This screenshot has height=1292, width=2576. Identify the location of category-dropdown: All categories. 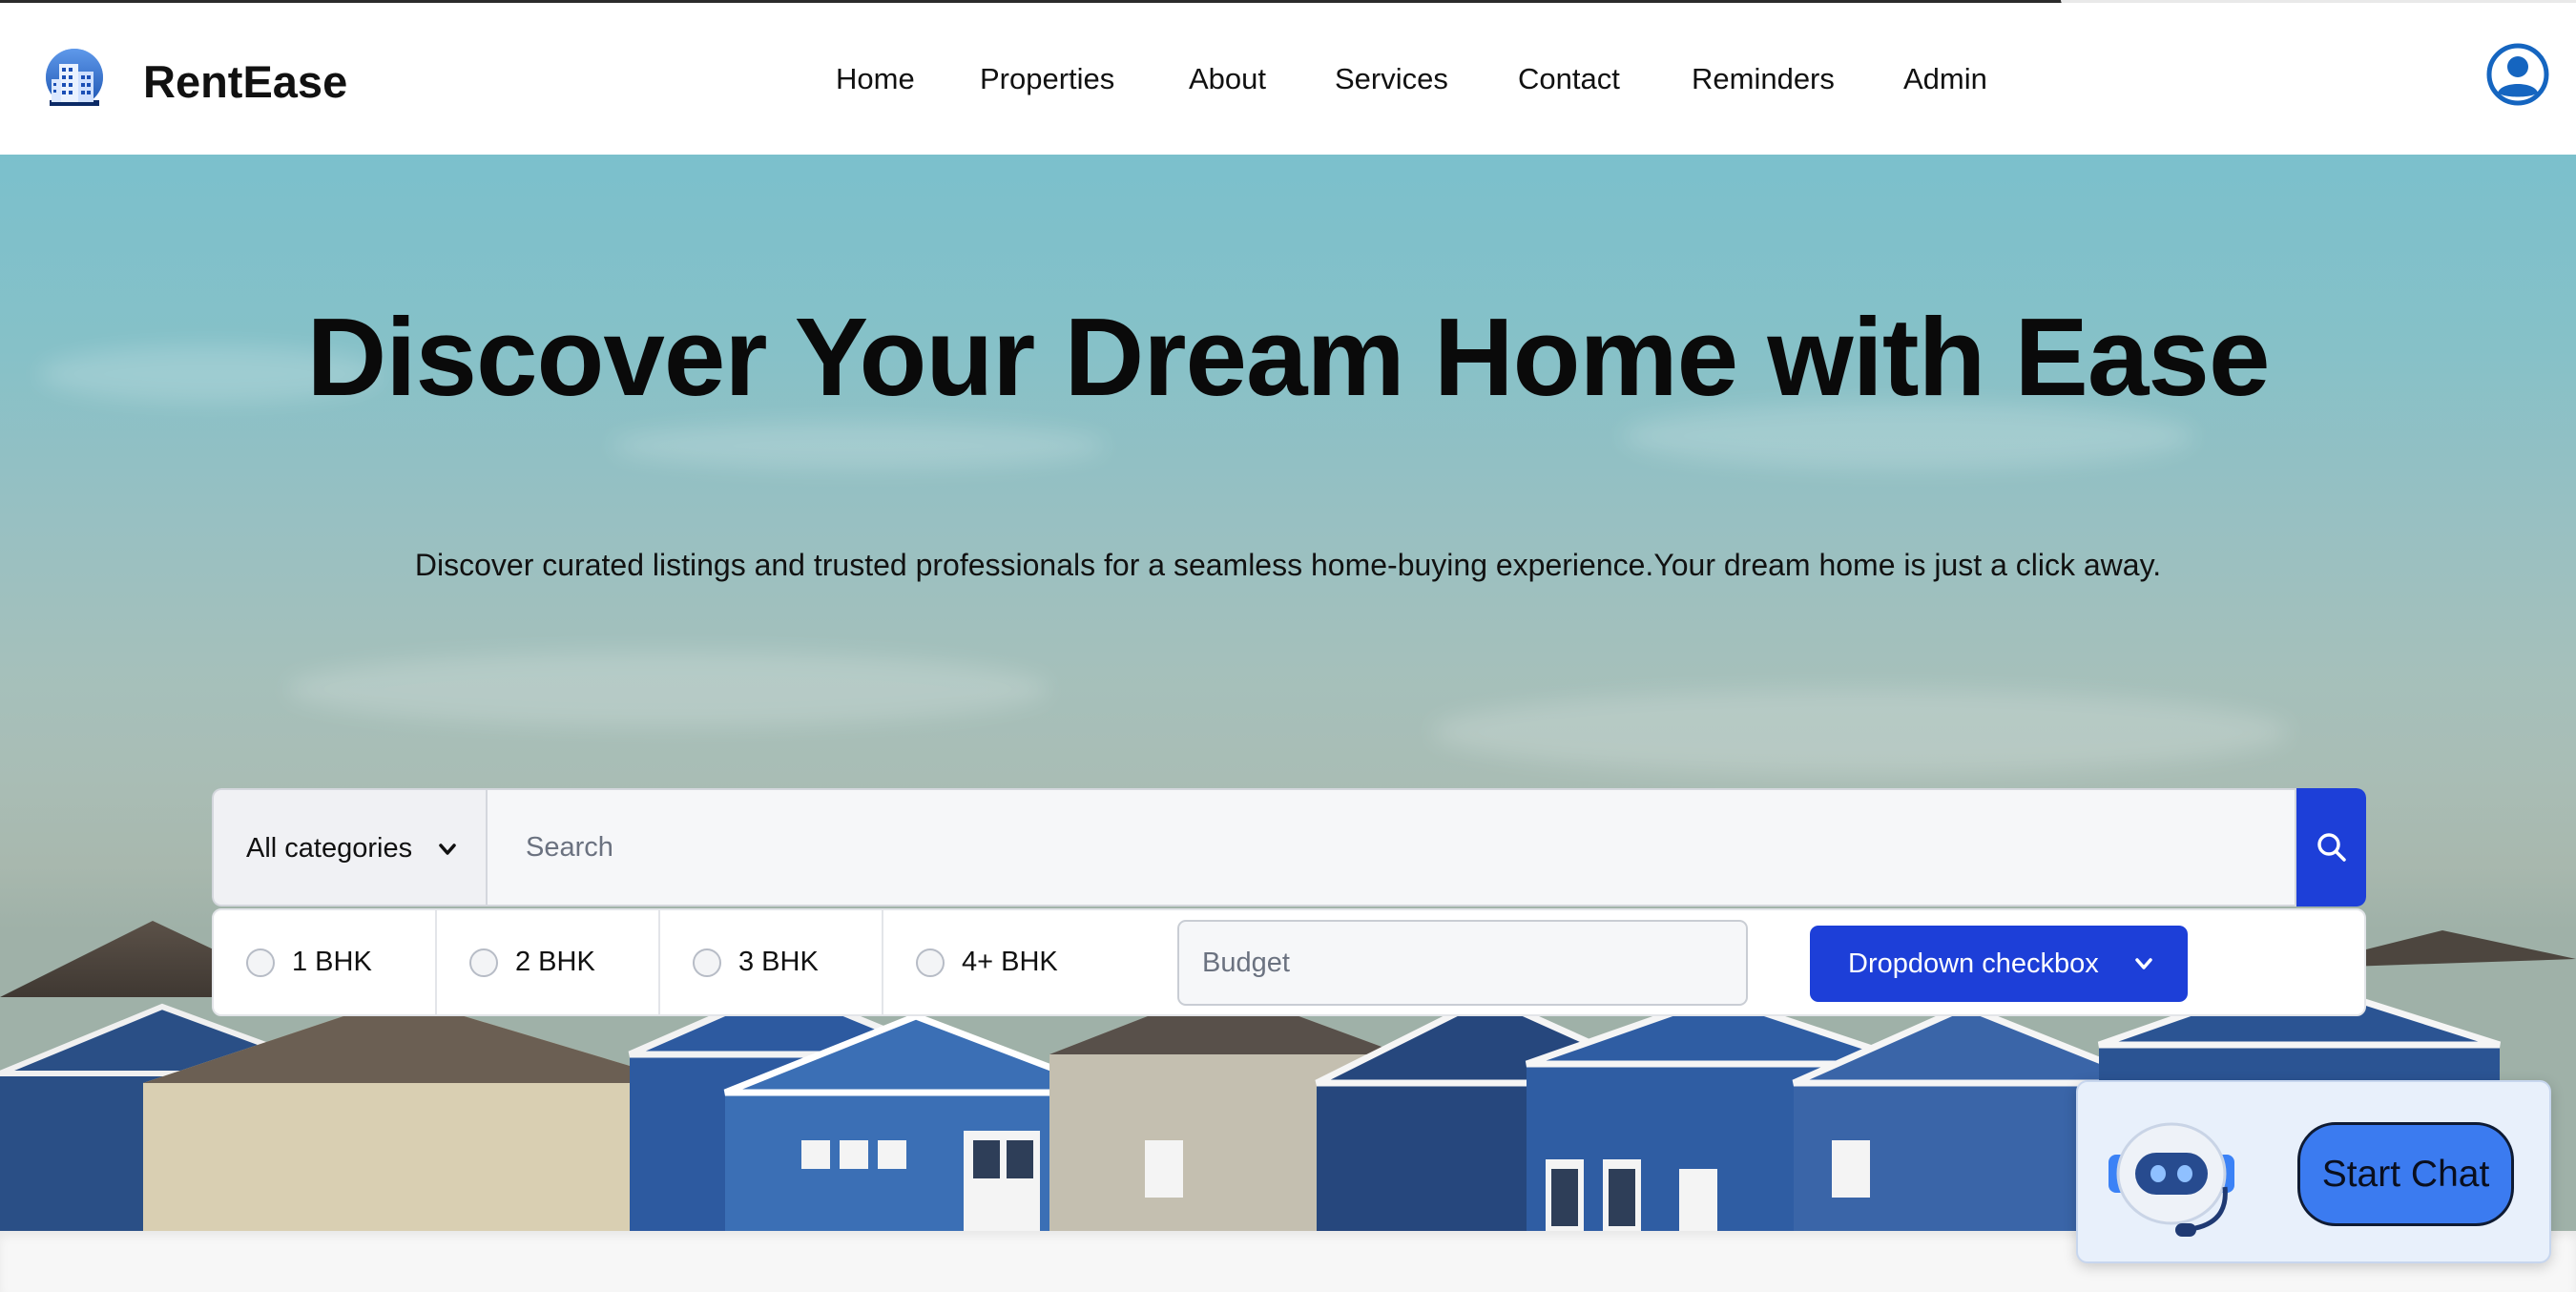
(349, 847).